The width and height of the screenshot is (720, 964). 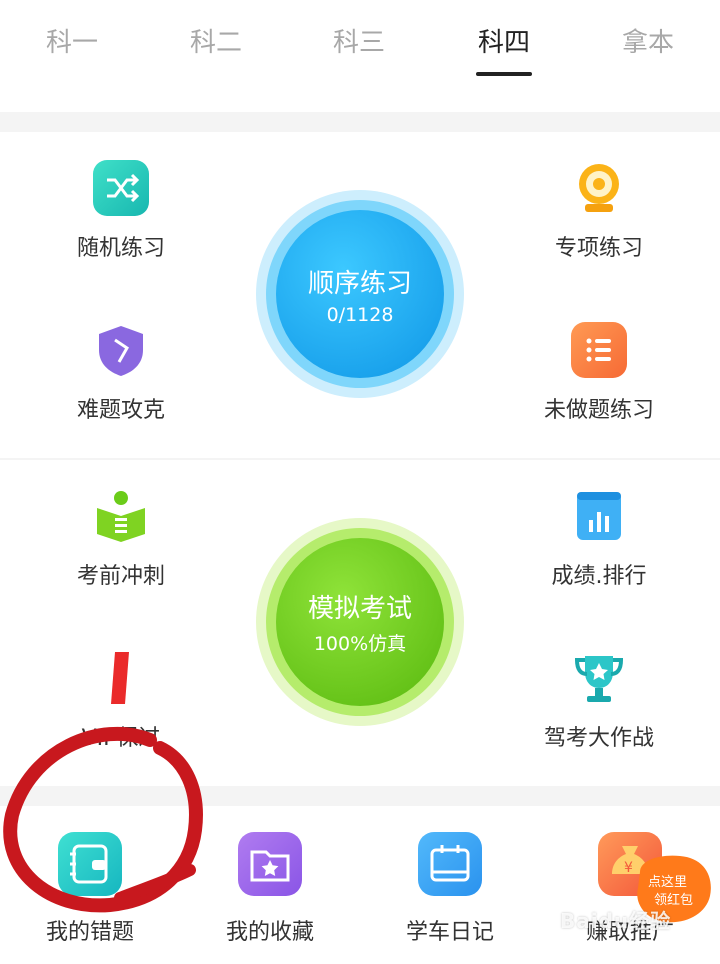 I want to click on tab-subject-1: 科一, so click(x=72, y=40).